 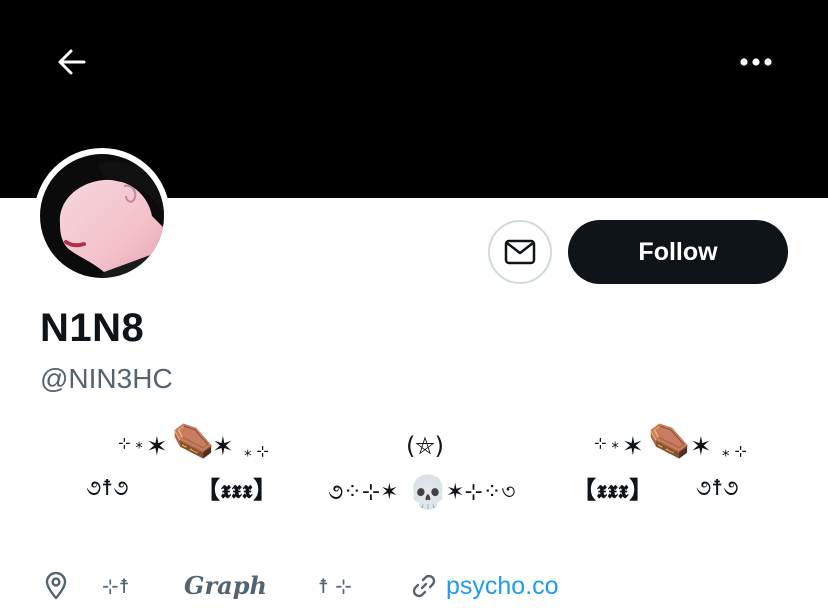 I want to click on location-decoration-left: ⊹☨, so click(x=116, y=586).